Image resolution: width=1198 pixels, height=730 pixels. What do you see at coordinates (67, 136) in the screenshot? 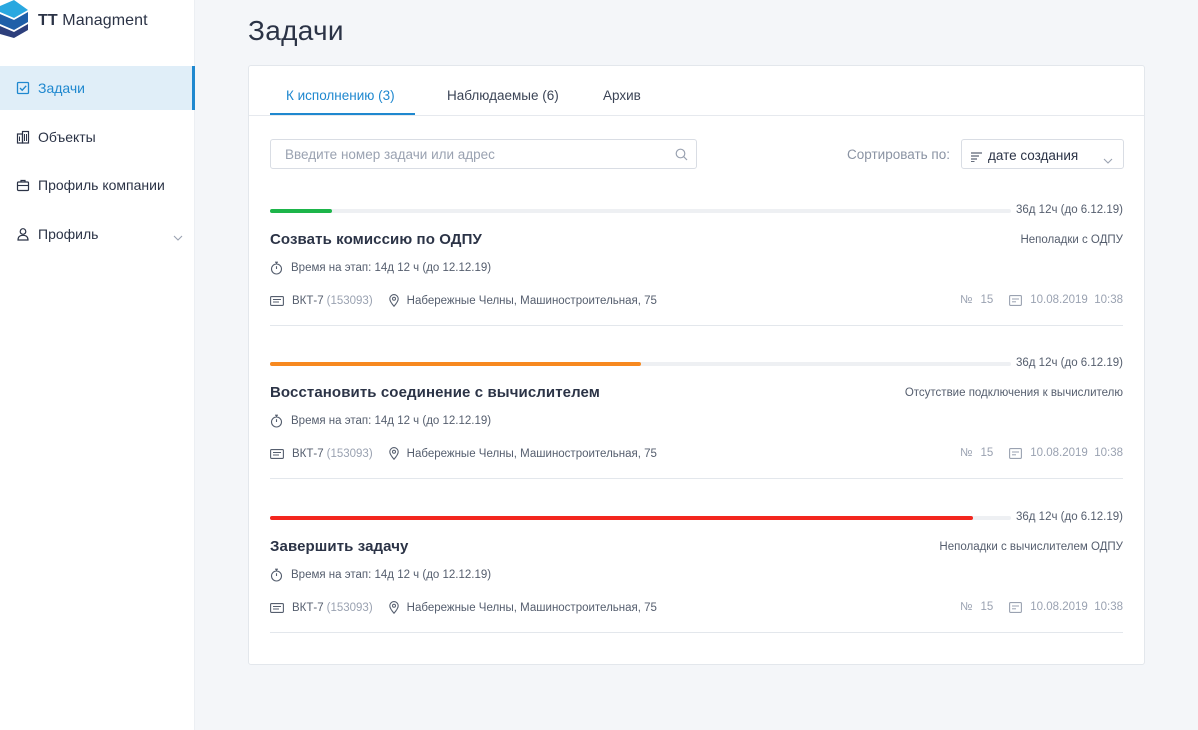
I see `sidebar-item-label: Объекты` at bounding box center [67, 136].